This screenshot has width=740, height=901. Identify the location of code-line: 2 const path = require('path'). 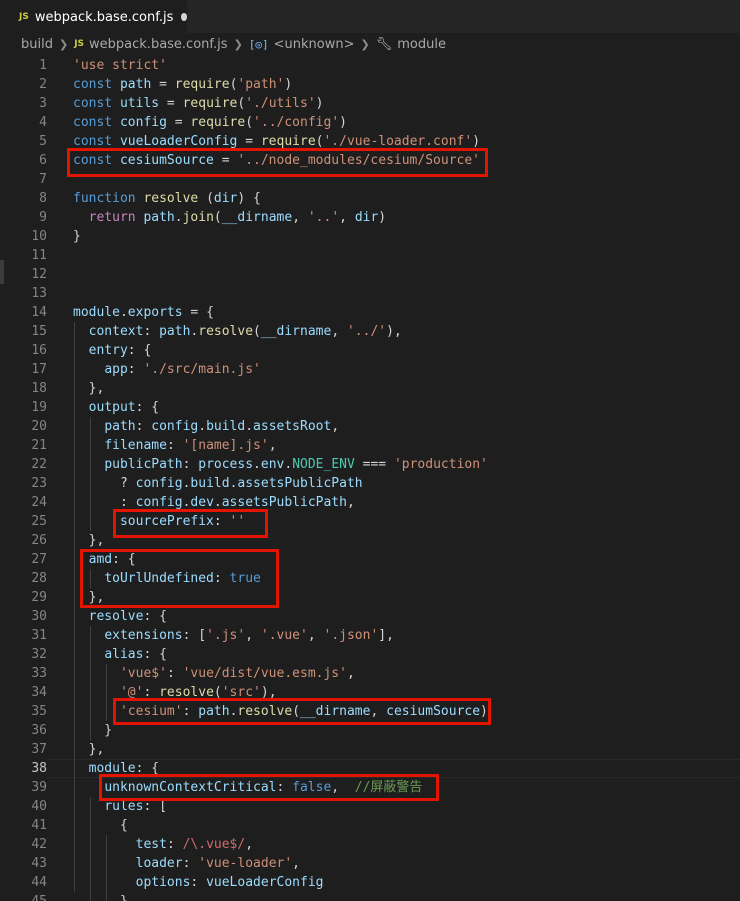
(370, 84).